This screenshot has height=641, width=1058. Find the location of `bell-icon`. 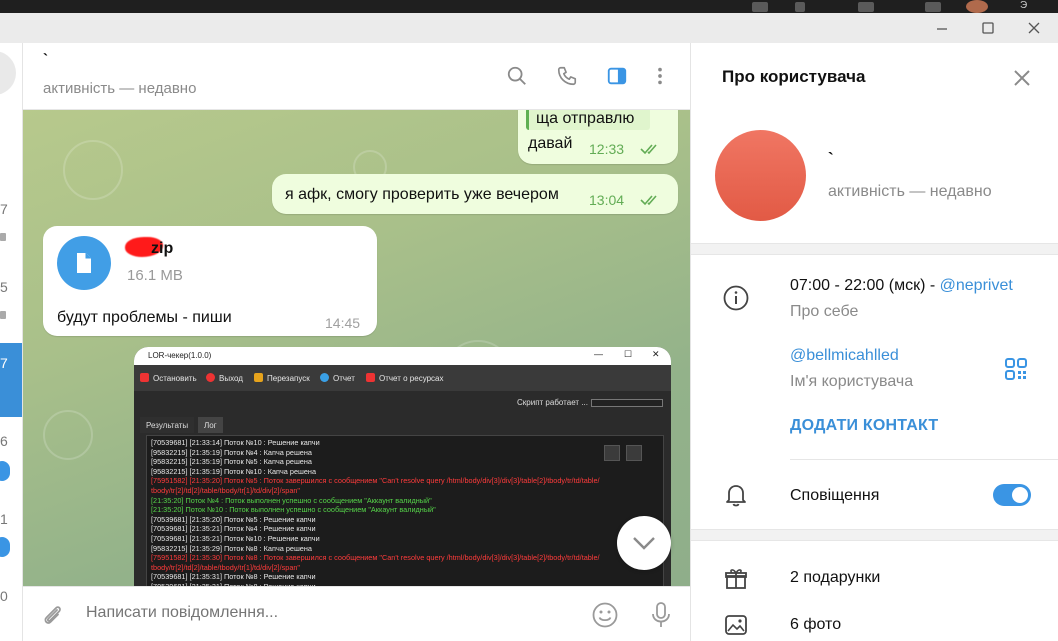

bell-icon is located at coordinates (736, 495).